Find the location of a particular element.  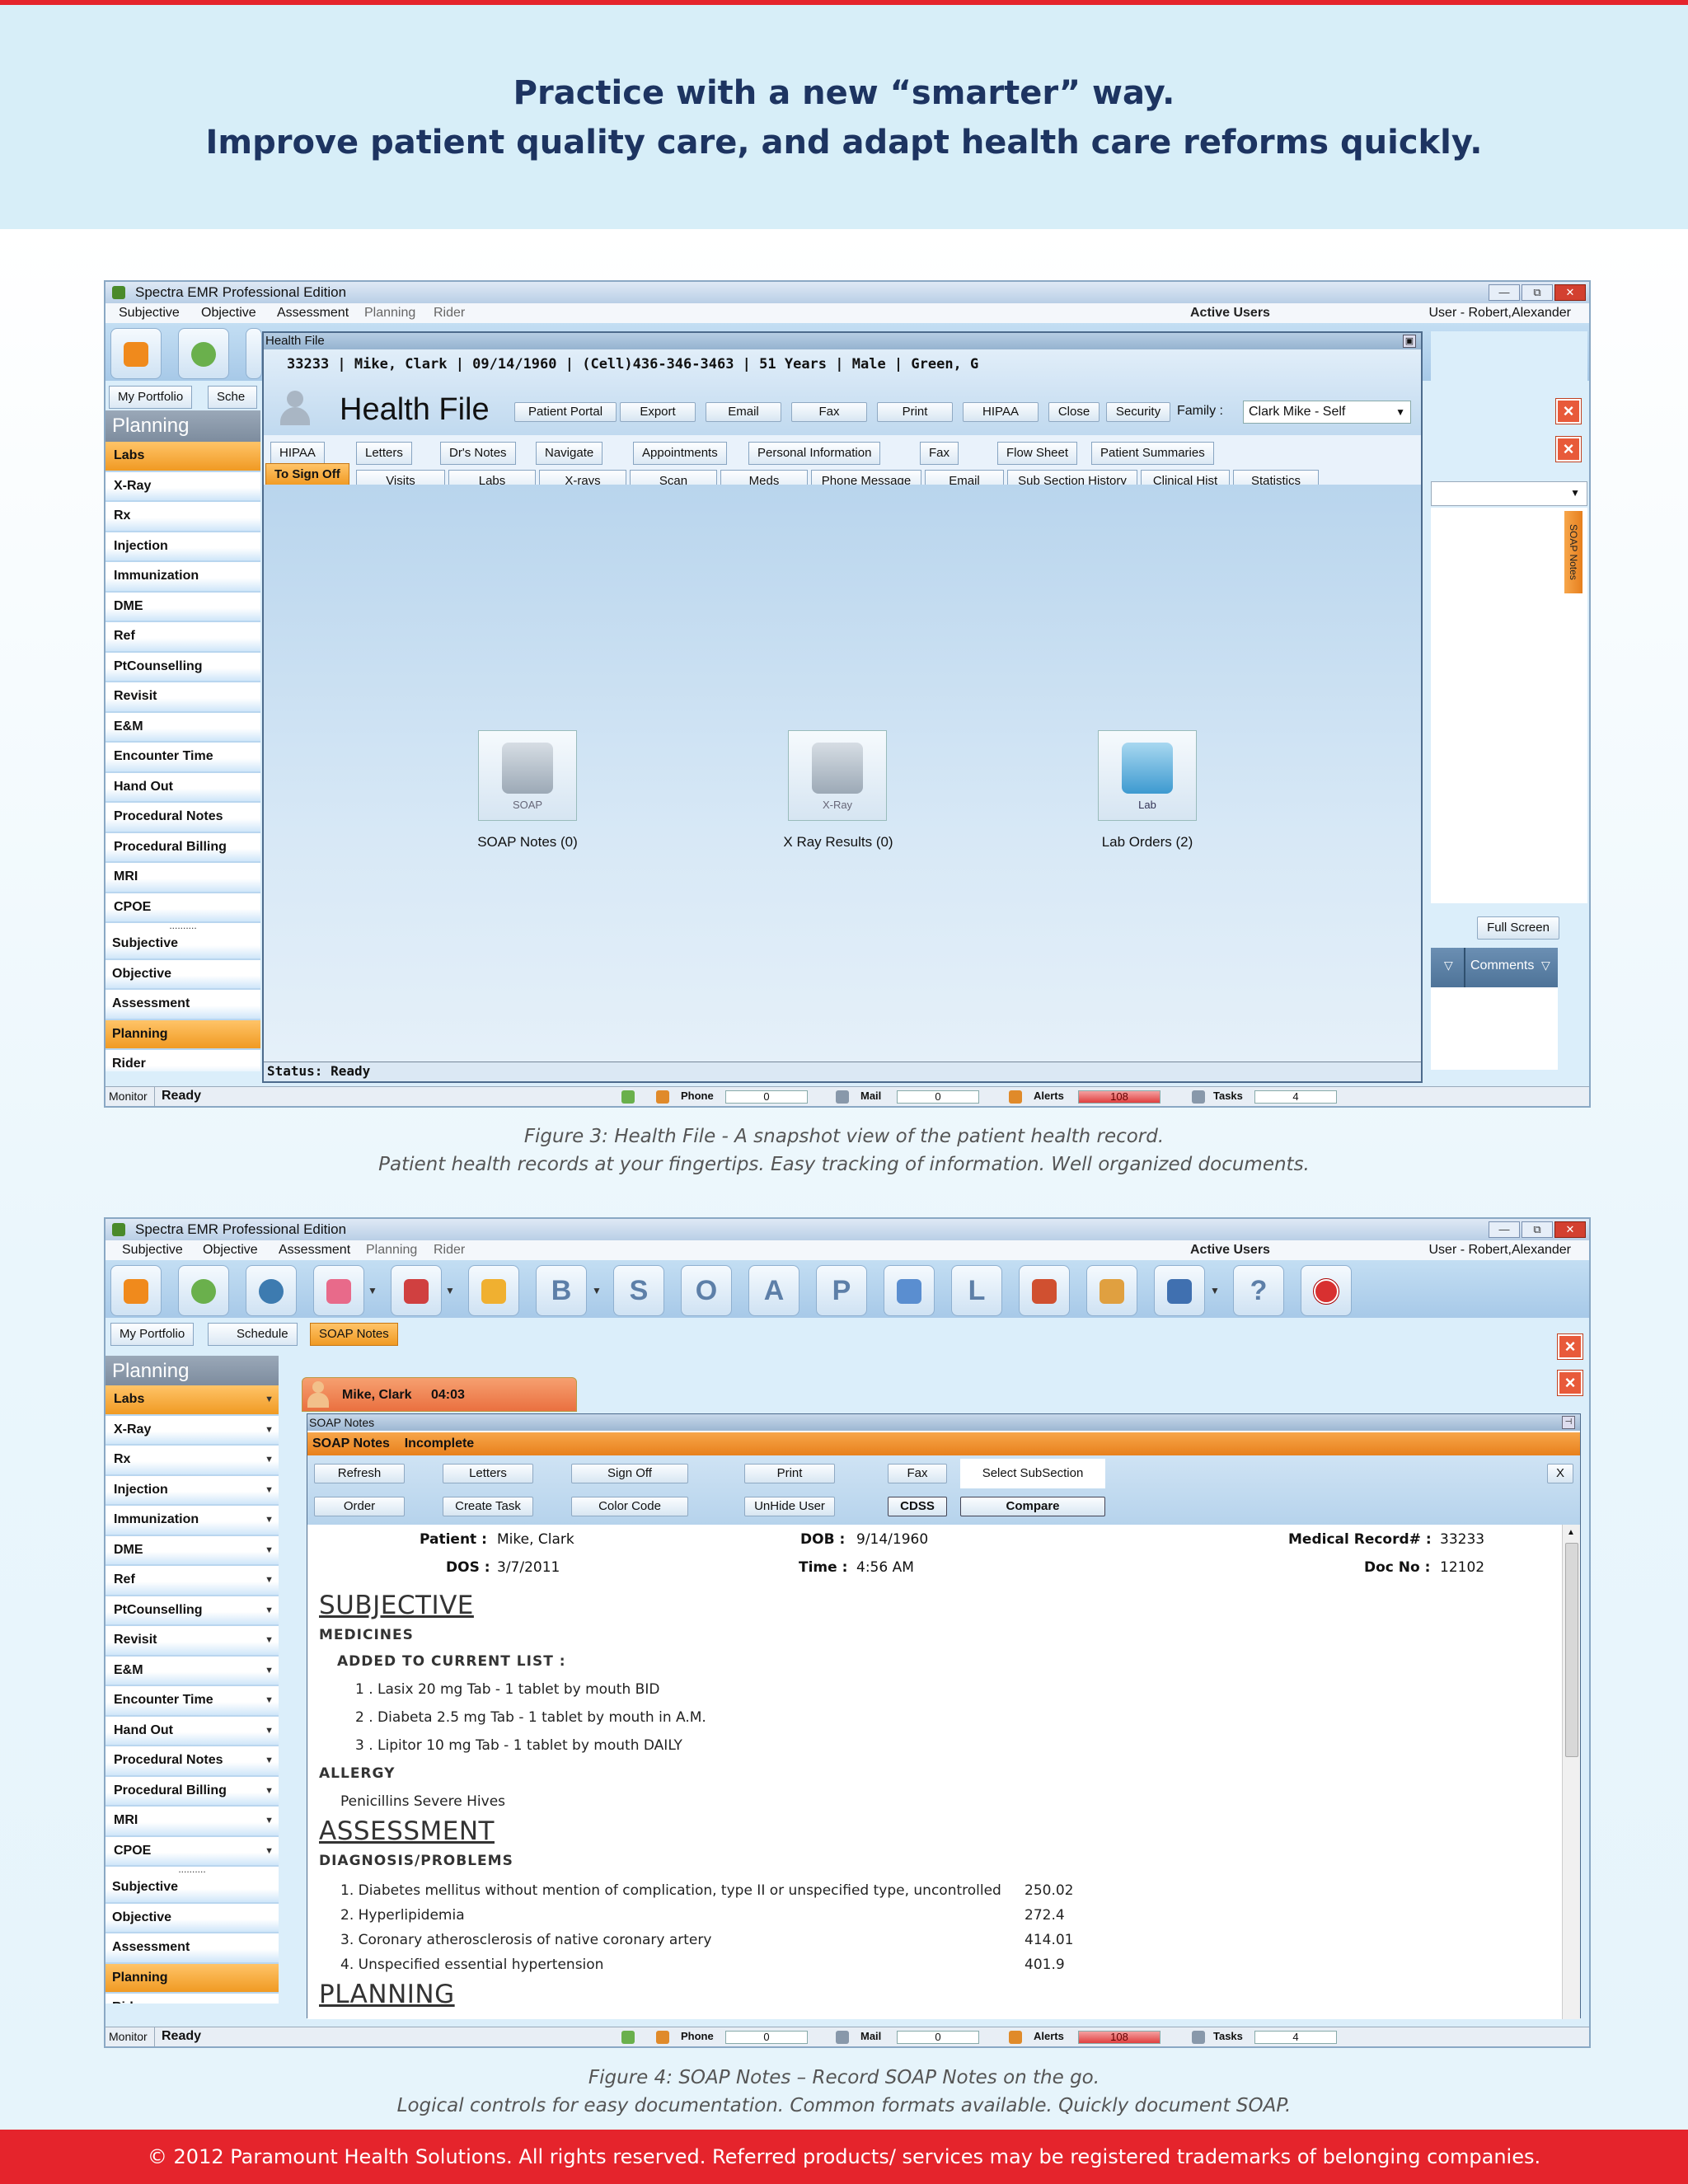

mail-count: 0 is located at coordinates (938, 1097).